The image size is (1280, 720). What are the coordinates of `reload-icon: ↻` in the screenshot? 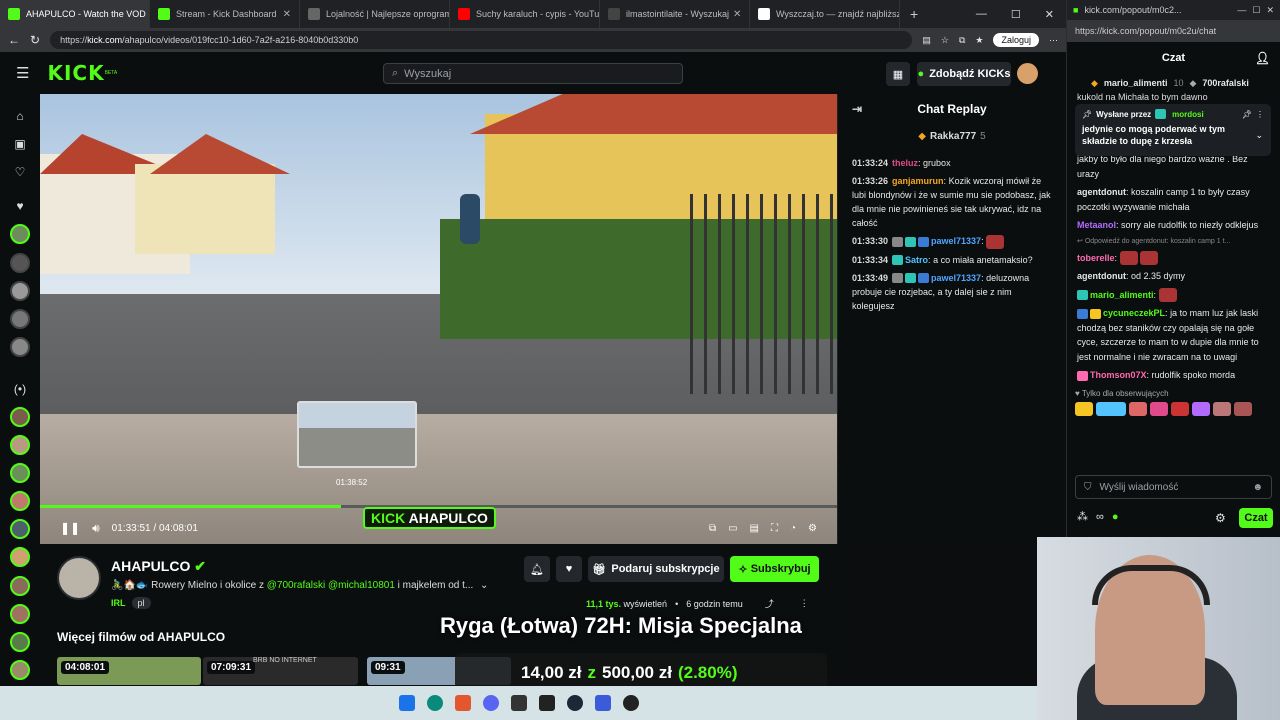 It's located at (35, 40).